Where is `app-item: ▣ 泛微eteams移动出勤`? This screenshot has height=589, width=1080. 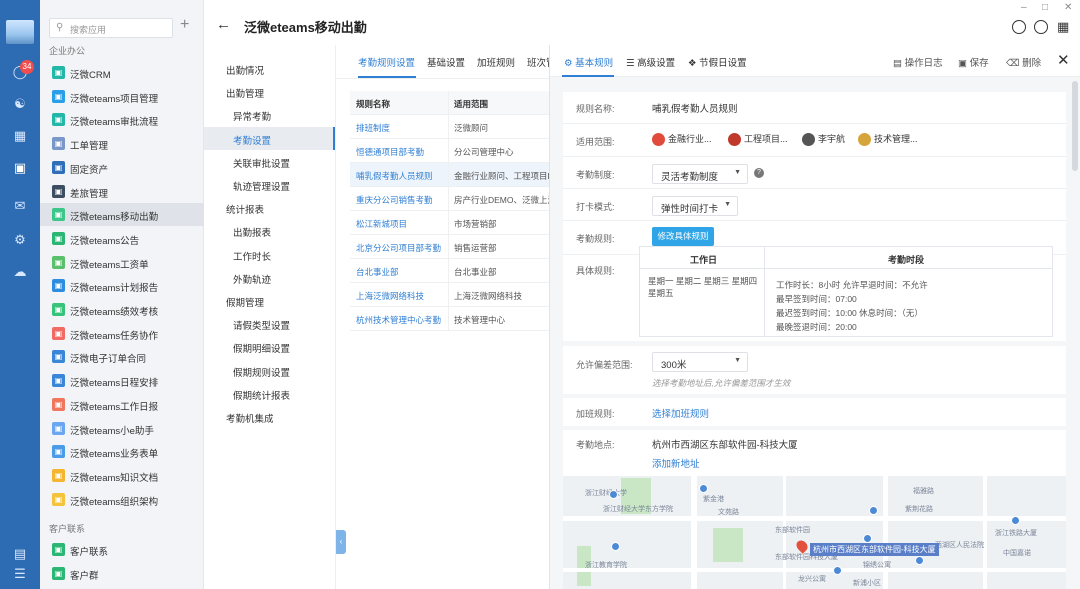 app-item: ▣ 泛微eteams移动出勤 is located at coordinates (122, 215).